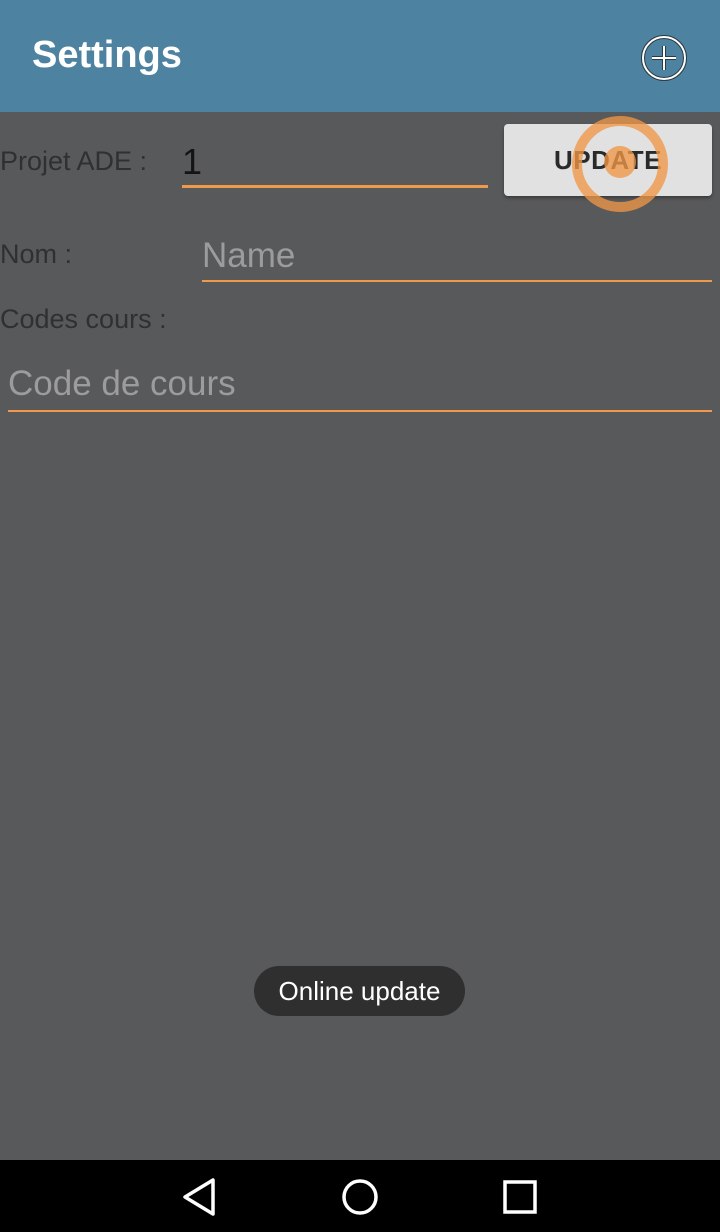 The height and width of the screenshot is (1232, 720). Describe the element at coordinates (360, 56) in the screenshot. I see `app-bar: Settings` at that location.